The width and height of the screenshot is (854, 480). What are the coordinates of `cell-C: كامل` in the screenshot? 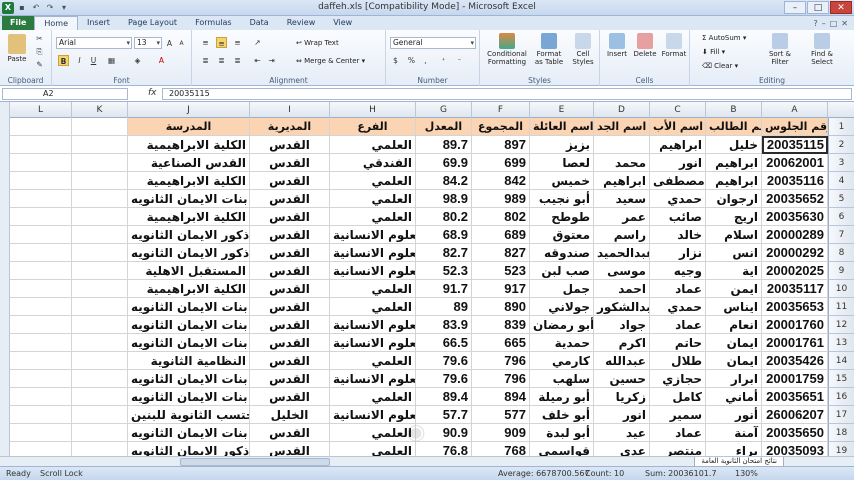 It's located at (678, 397).